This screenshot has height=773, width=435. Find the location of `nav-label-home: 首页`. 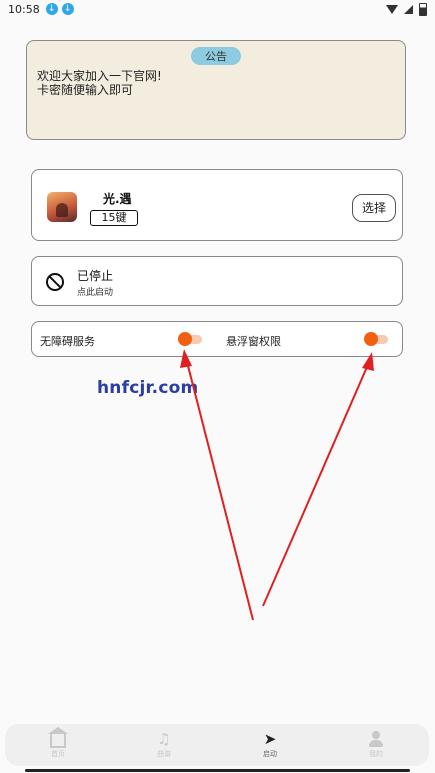

nav-label-home: 首页 is located at coordinates (58, 754).